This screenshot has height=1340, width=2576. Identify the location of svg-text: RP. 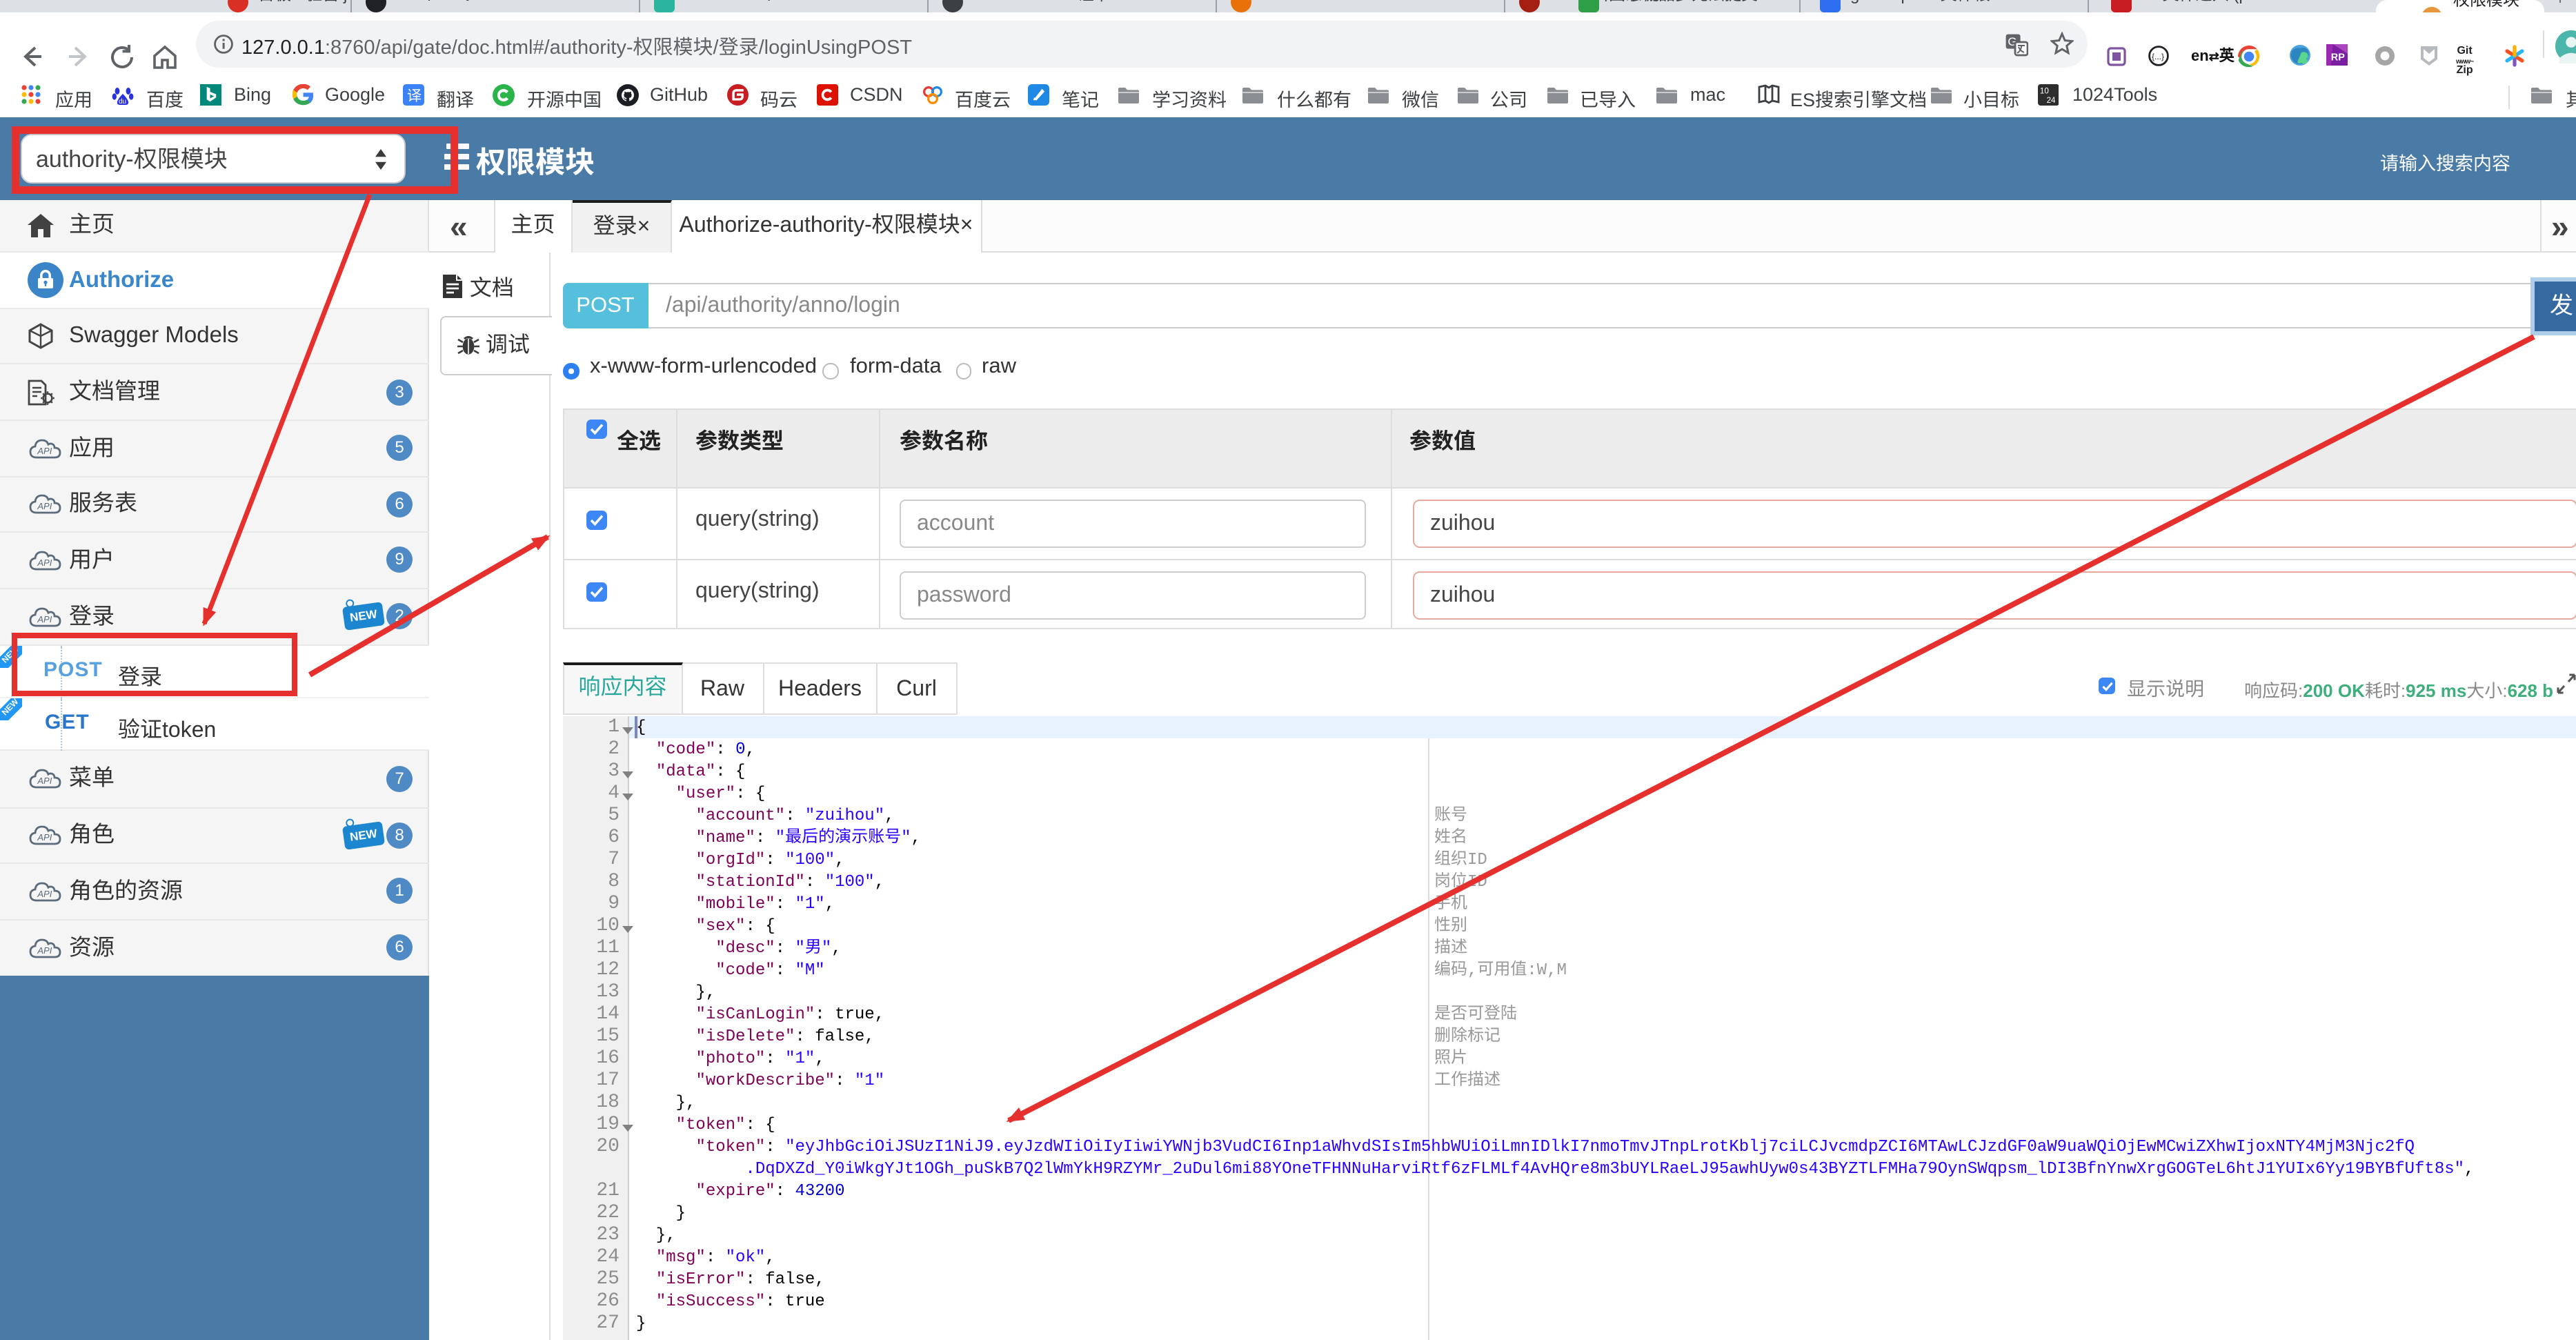
(2338, 57).